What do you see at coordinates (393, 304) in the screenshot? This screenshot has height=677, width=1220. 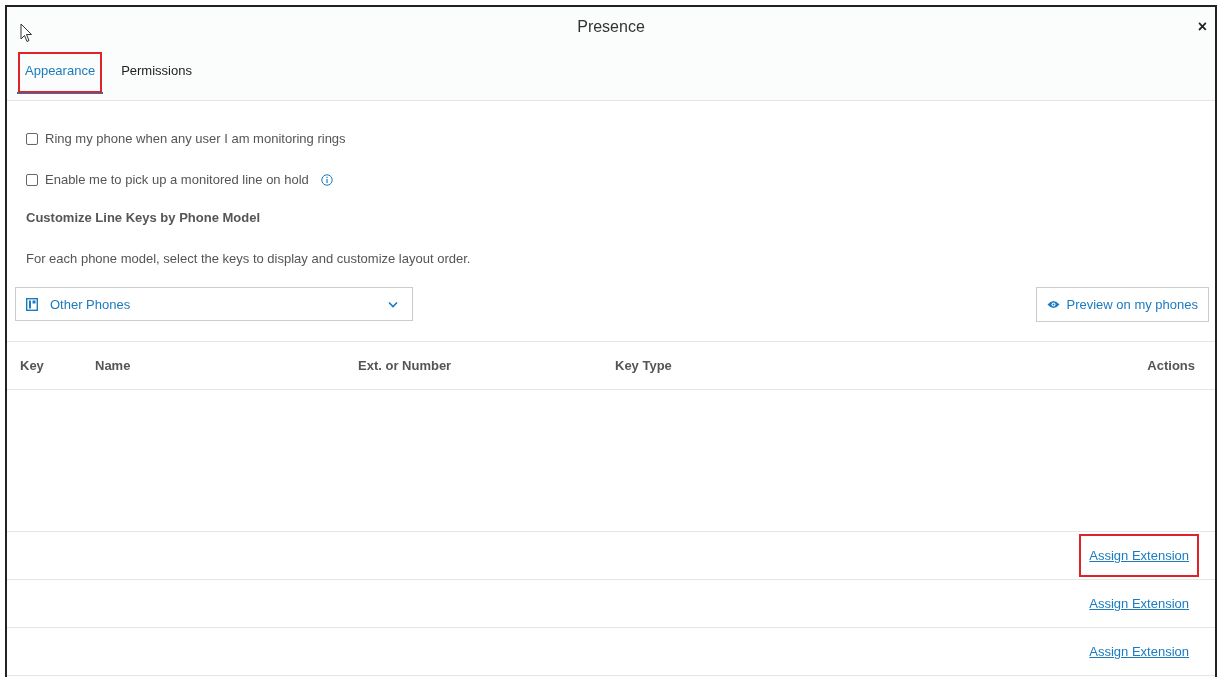 I see `chevron-down-icon` at bounding box center [393, 304].